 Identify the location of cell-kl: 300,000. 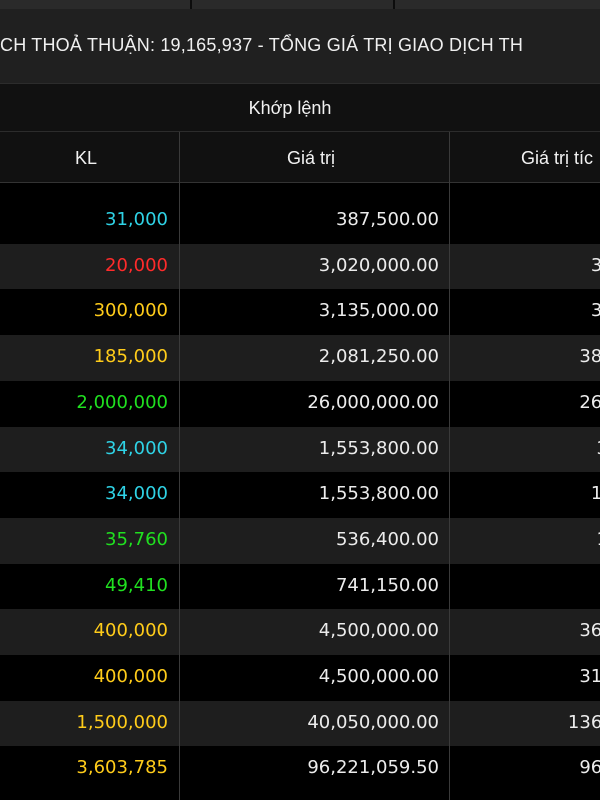
(130, 311).